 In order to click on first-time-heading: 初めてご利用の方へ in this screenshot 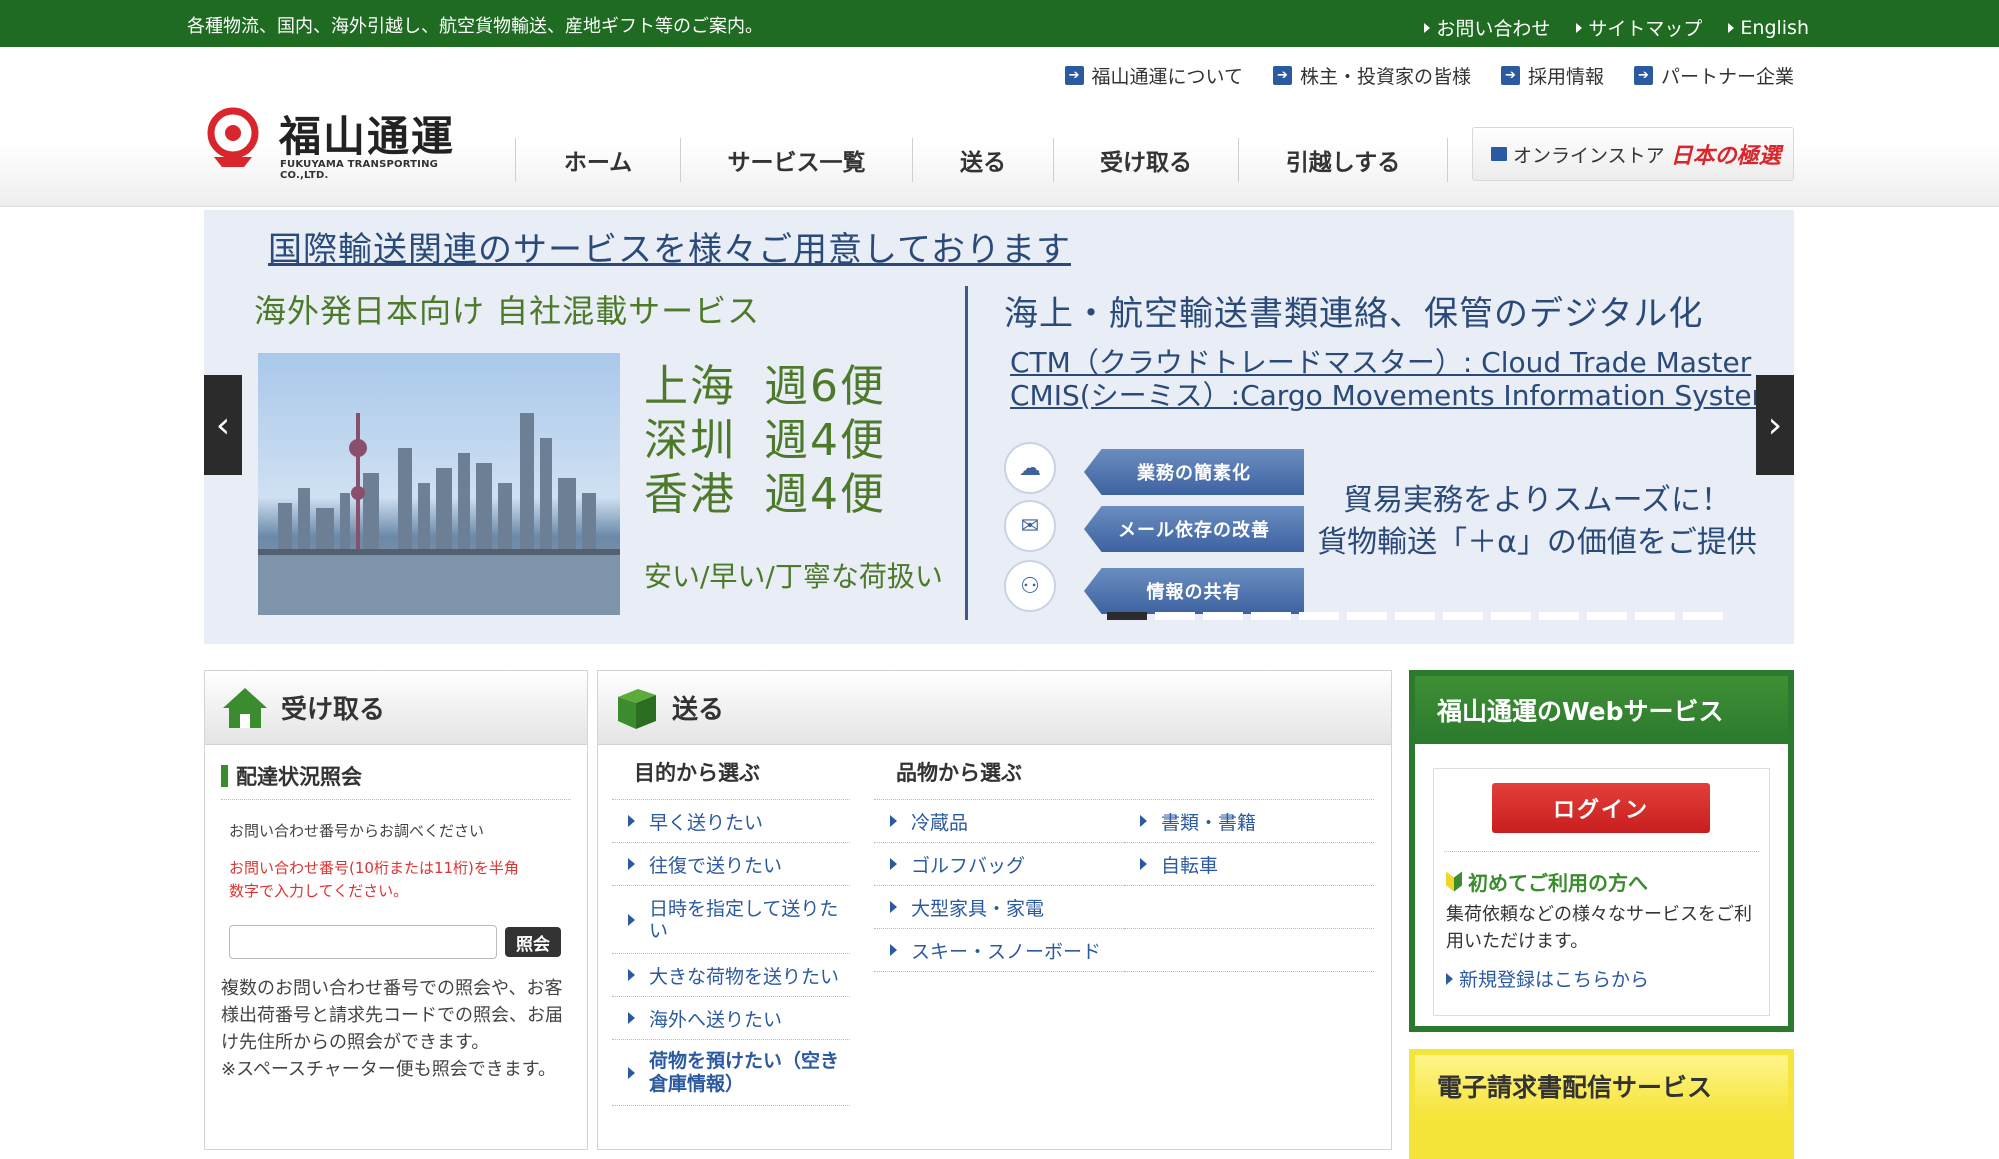, I will do `click(1547, 881)`.